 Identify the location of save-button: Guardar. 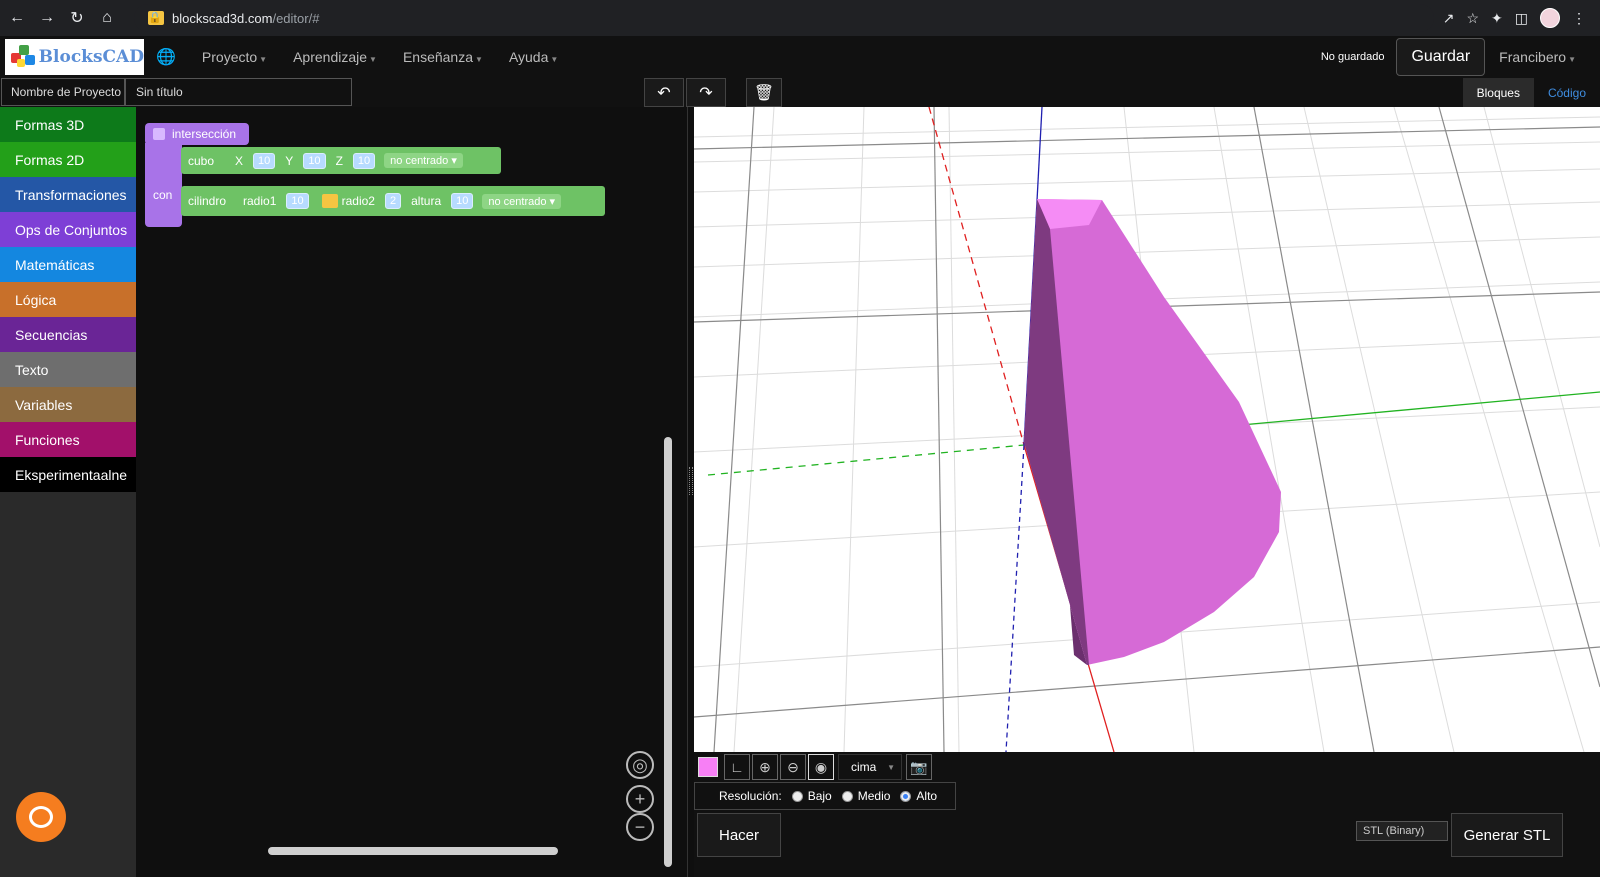
(1441, 57).